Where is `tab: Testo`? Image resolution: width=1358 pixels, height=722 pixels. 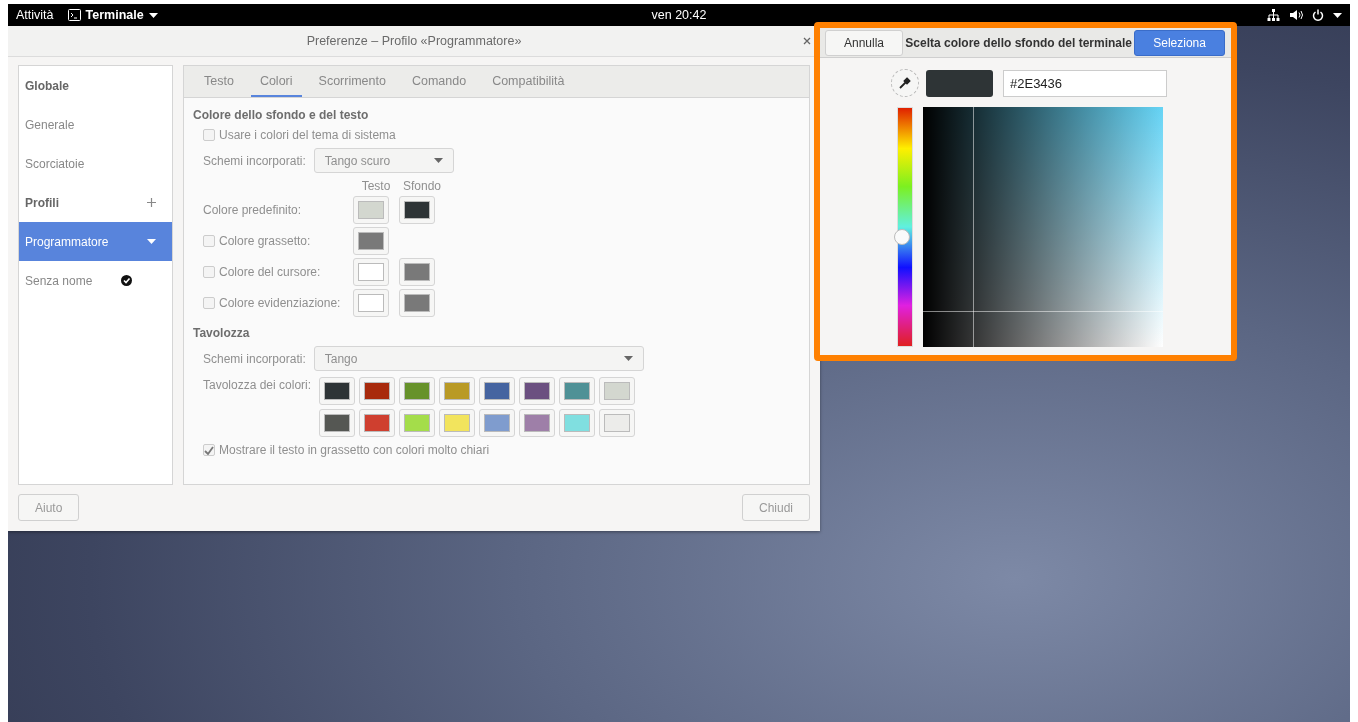 tab: Testo is located at coordinates (219, 81).